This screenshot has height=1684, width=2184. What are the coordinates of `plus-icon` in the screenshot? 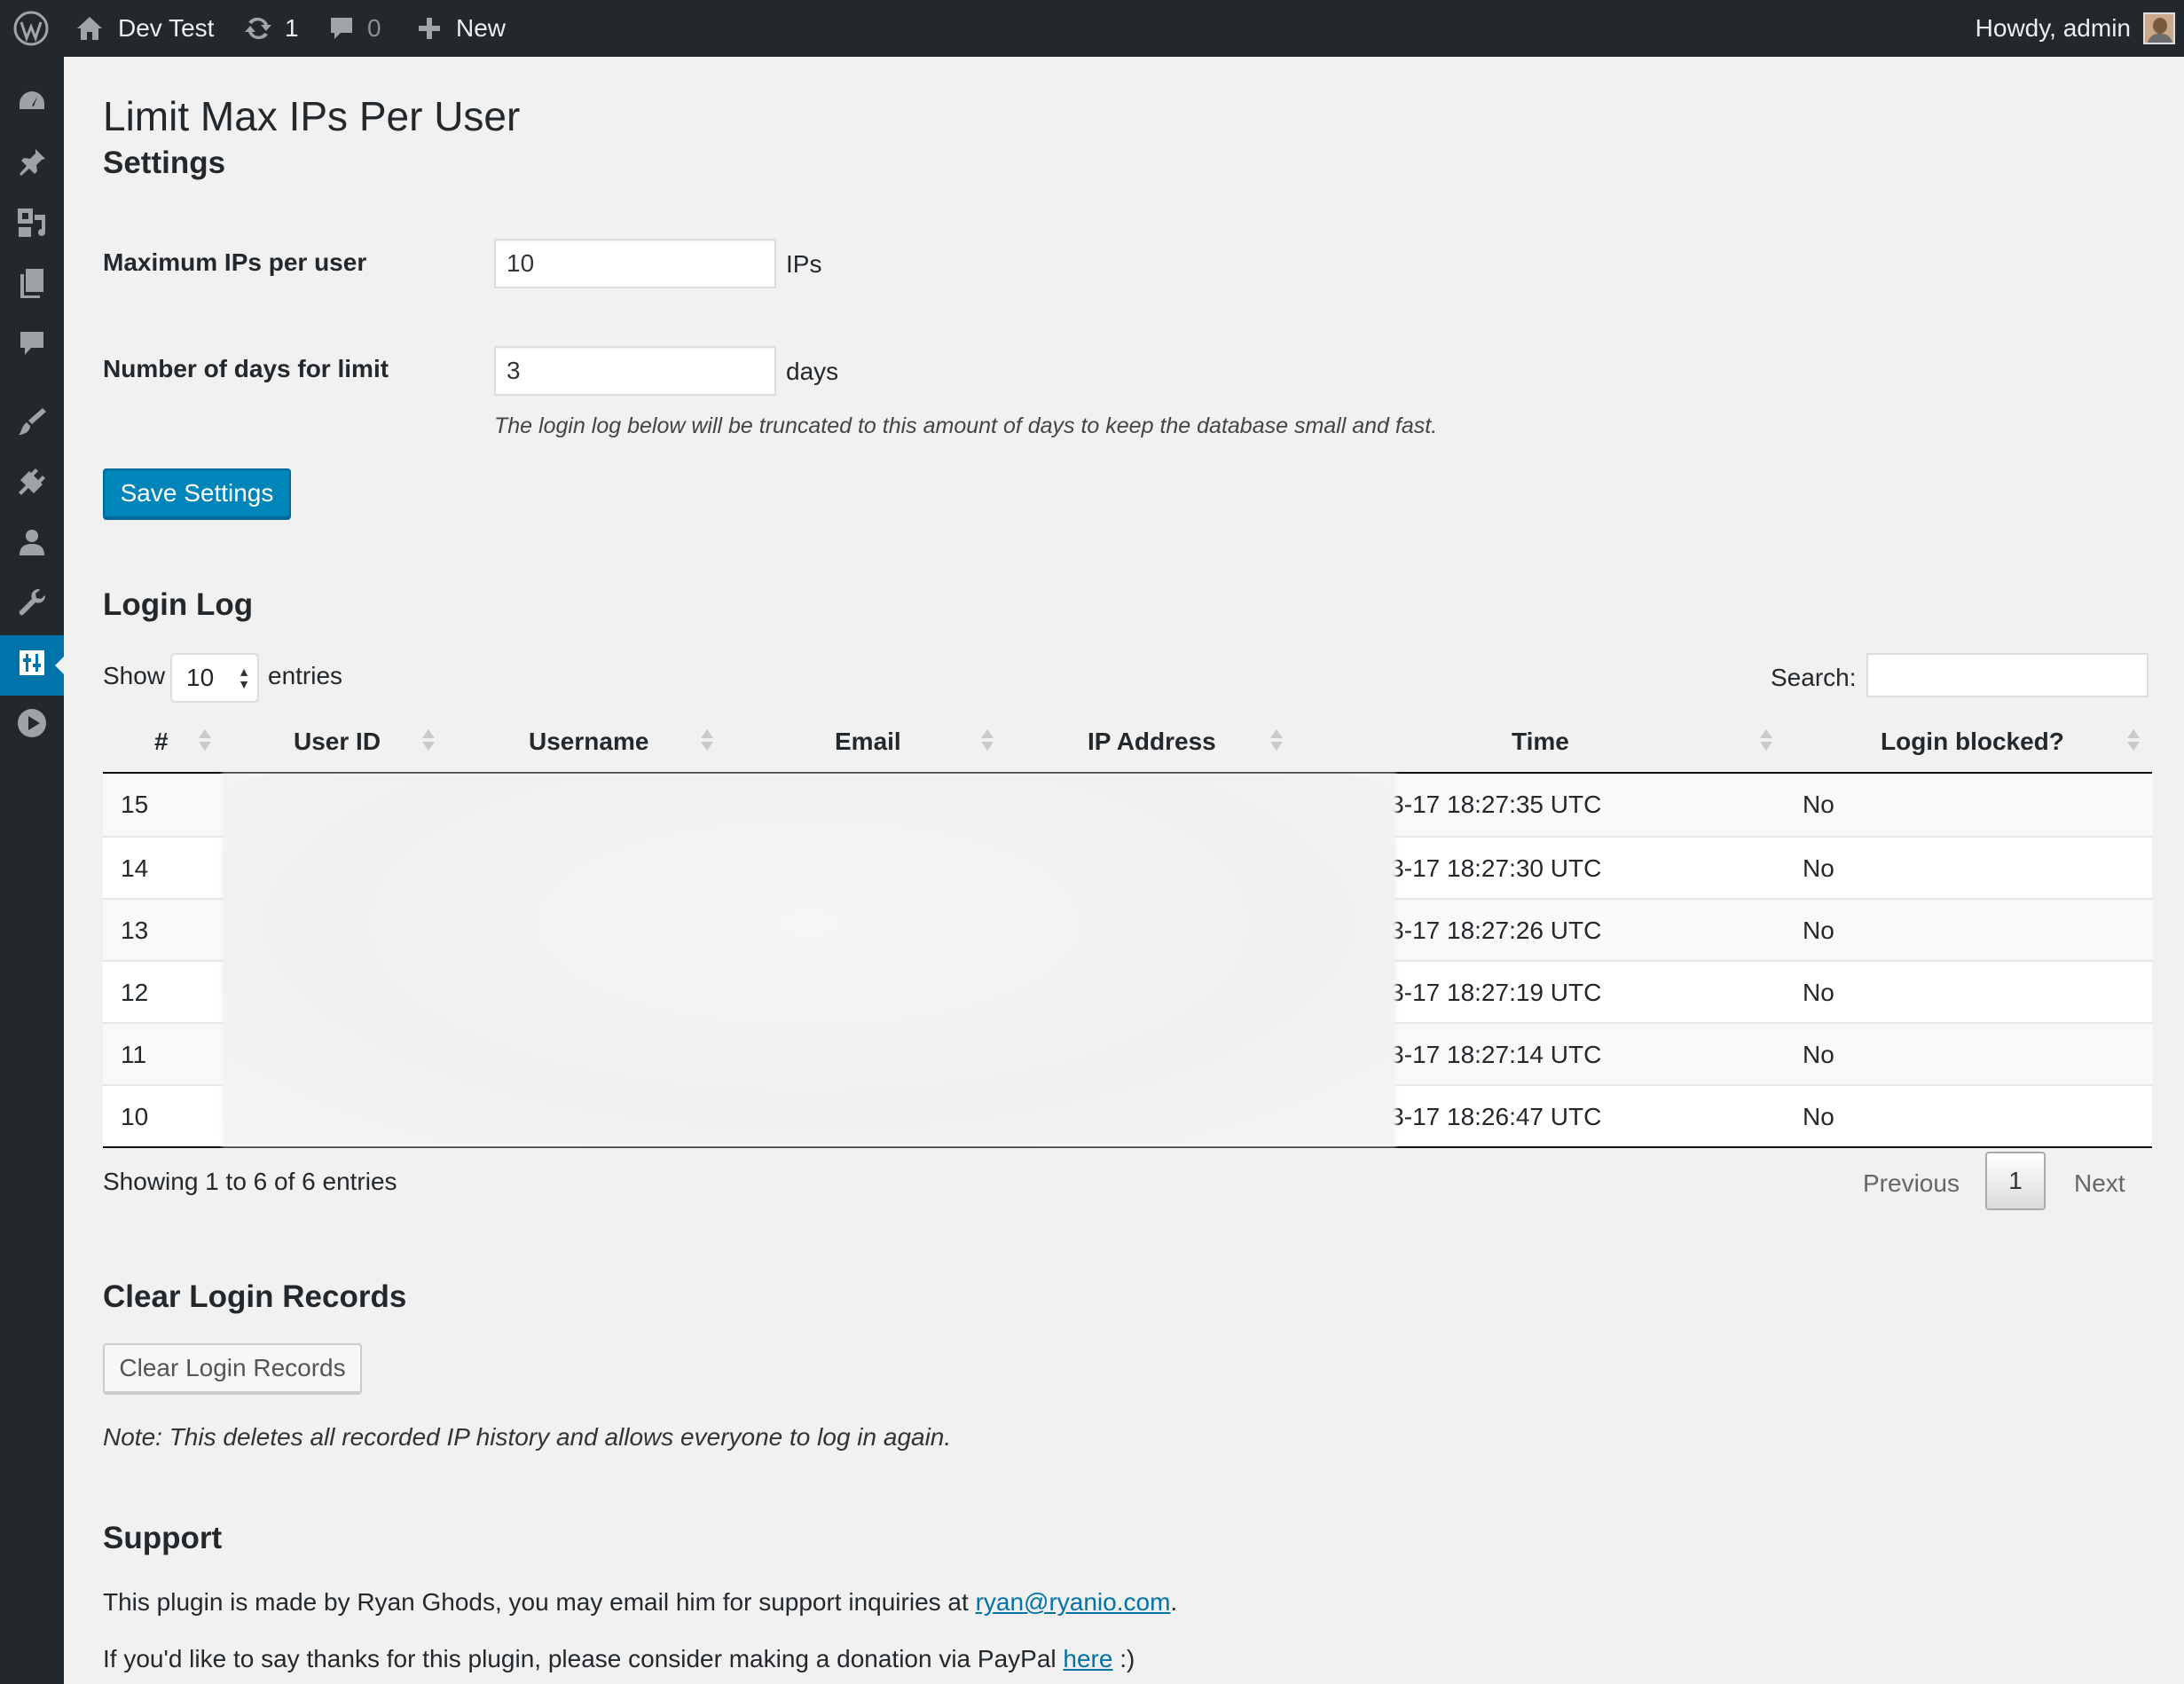 It's located at (429, 28).